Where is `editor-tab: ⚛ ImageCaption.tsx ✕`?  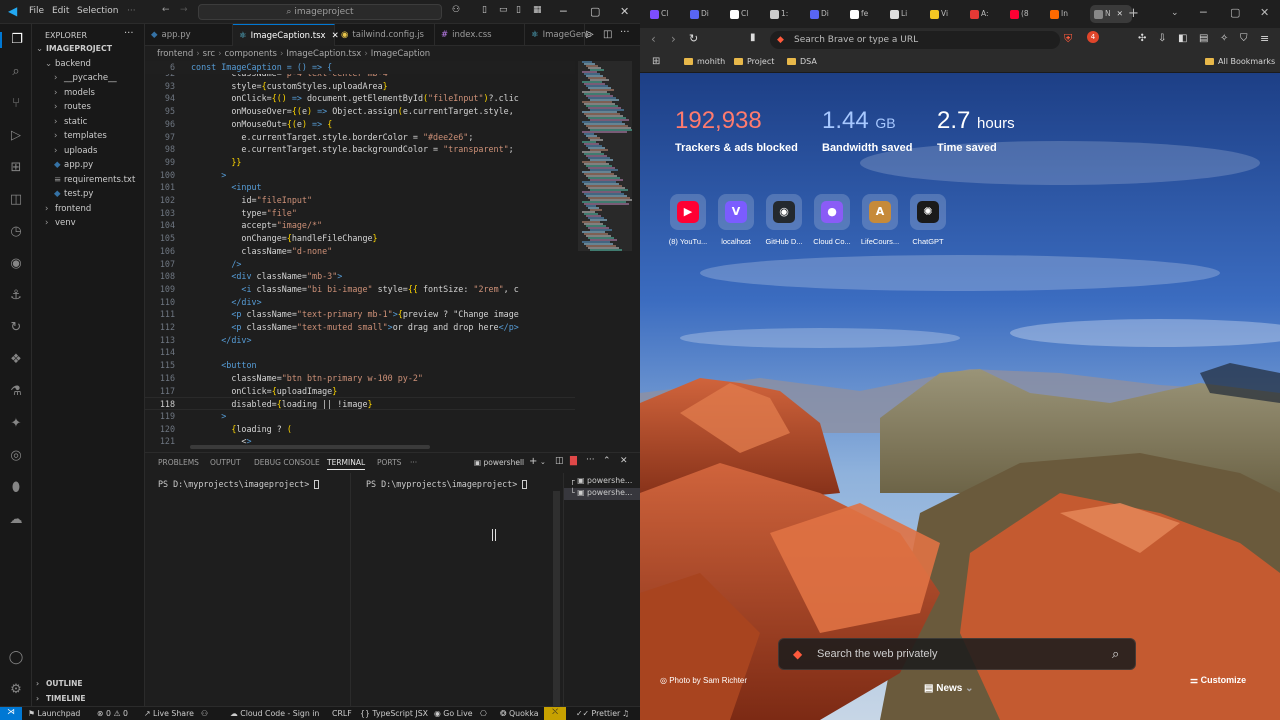
editor-tab: ⚛ ImageCaption.tsx ✕ is located at coordinates (286, 35).